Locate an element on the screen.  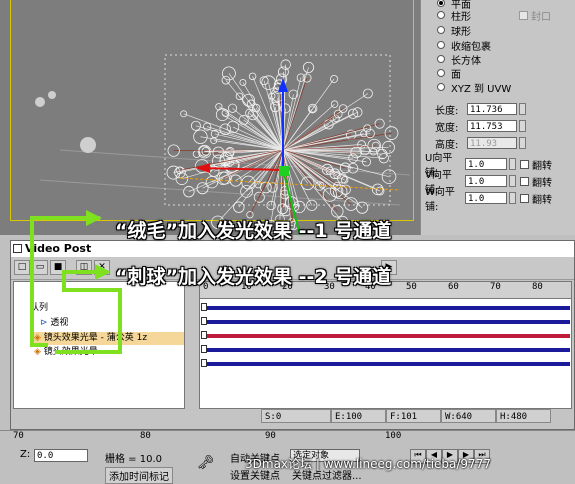
annotation-line-1: “绒毛”加入发光效果 --1 号通道 is located at coordinates (253, 229).